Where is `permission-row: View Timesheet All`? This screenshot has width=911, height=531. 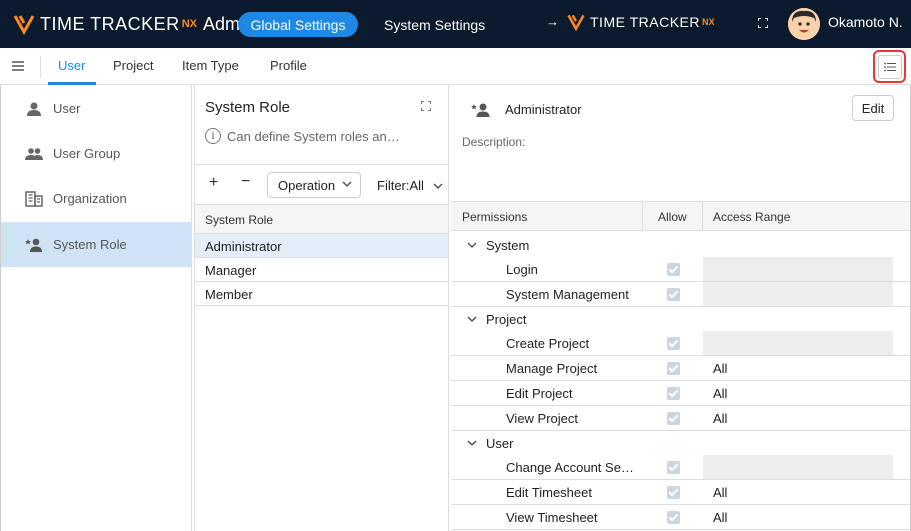 permission-row: View Timesheet All is located at coordinates (680, 517).